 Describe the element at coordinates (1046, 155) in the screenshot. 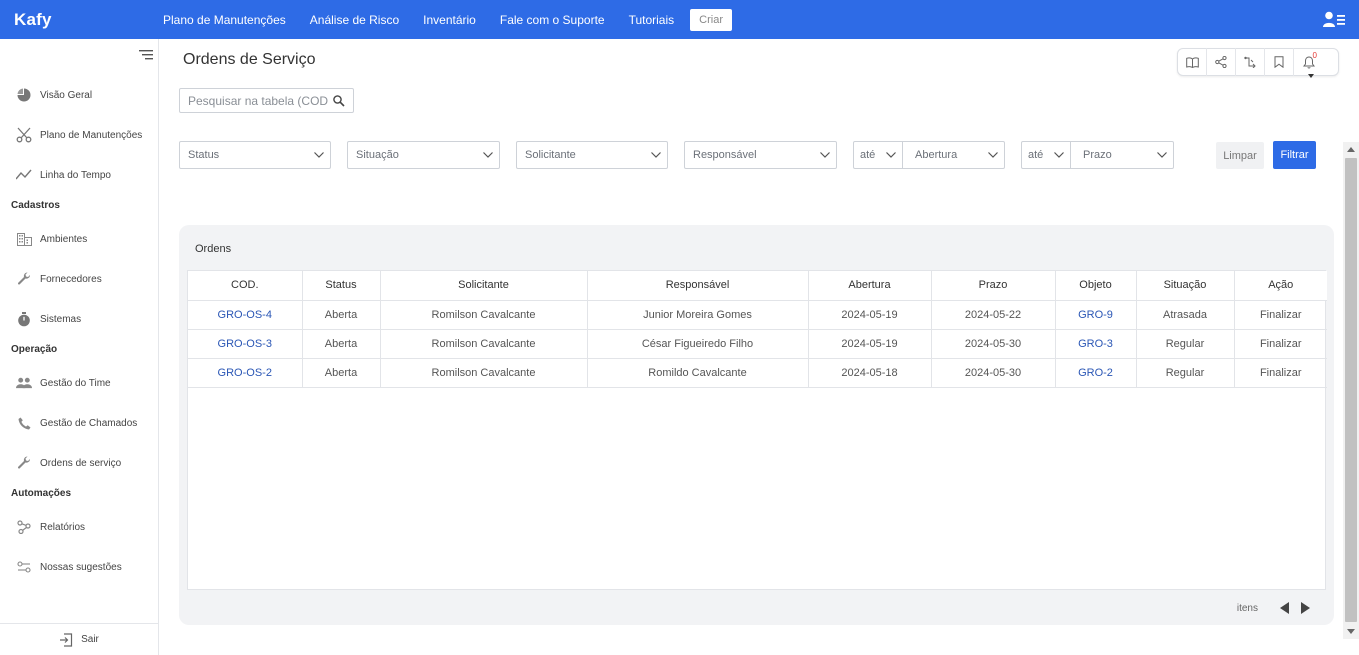

I see `prazo-ate-select: até` at that location.